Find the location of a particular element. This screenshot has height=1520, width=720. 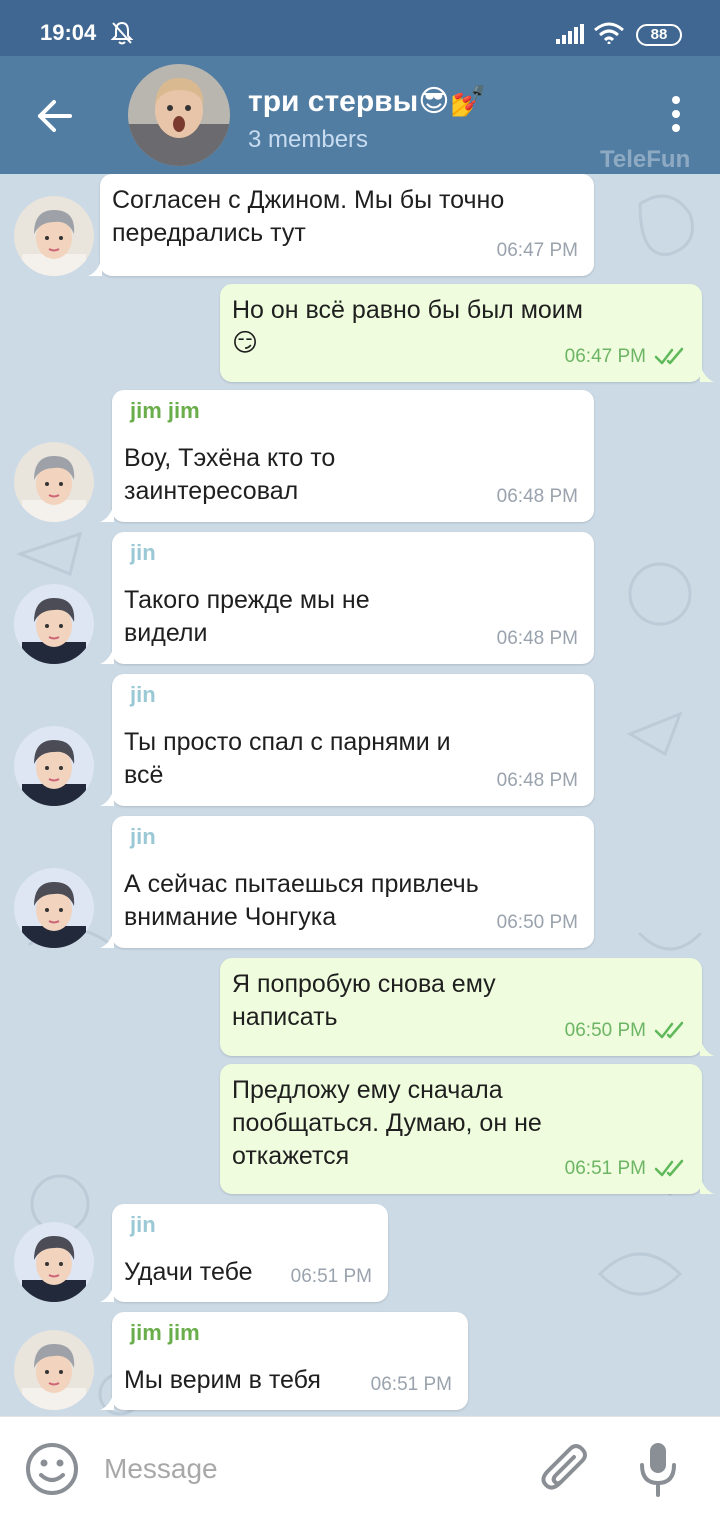

microphone-icon is located at coordinates (658, 1469).